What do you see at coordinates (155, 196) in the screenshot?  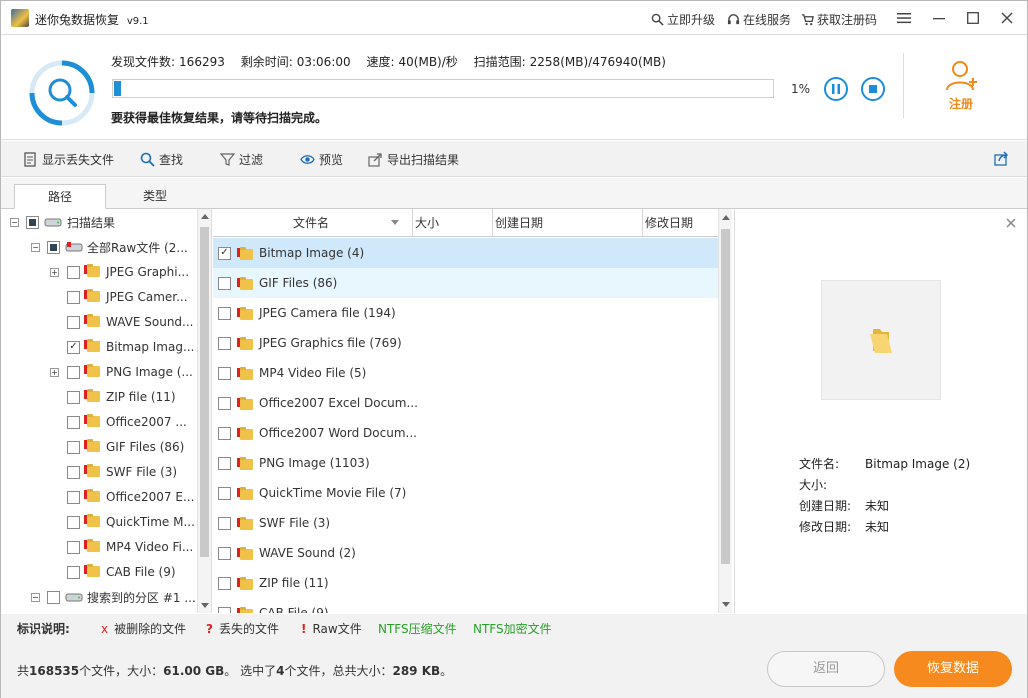 I see `tab-type: 类型` at bounding box center [155, 196].